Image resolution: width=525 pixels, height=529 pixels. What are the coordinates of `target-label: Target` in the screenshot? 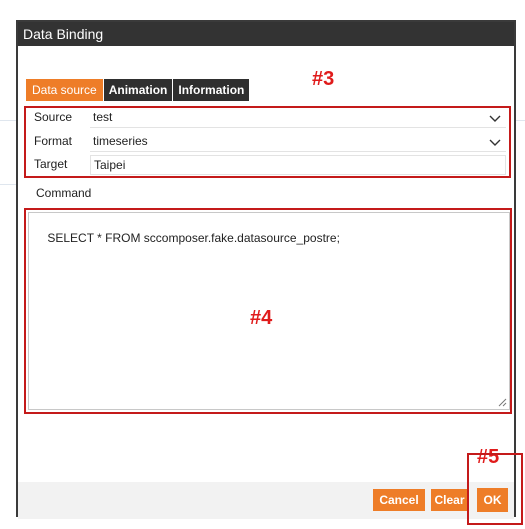 It's located at (51, 164).